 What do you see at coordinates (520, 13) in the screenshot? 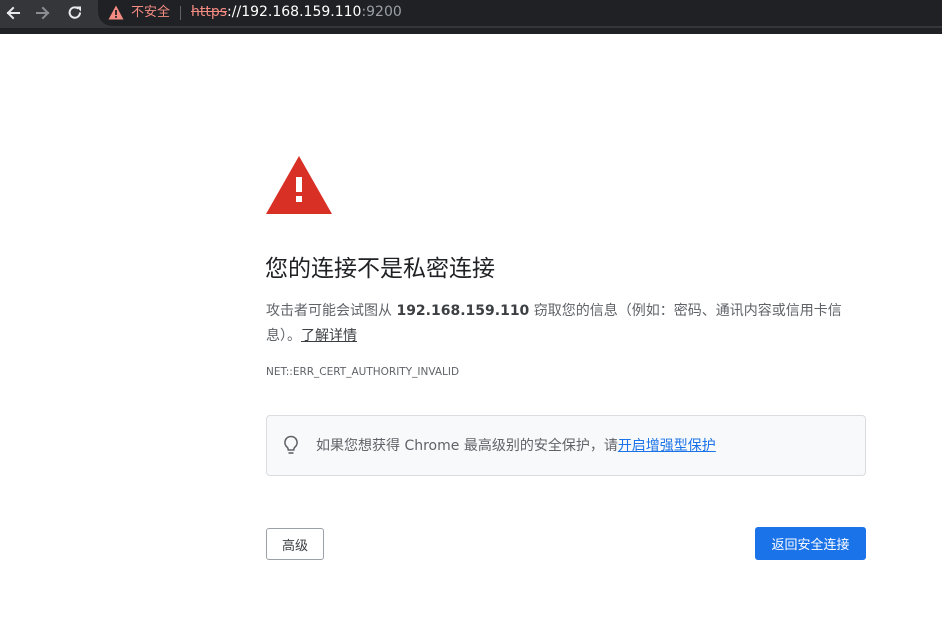
I see `address-bar: 不安全 https://192.168.159.110:9200` at bounding box center [520, 13].